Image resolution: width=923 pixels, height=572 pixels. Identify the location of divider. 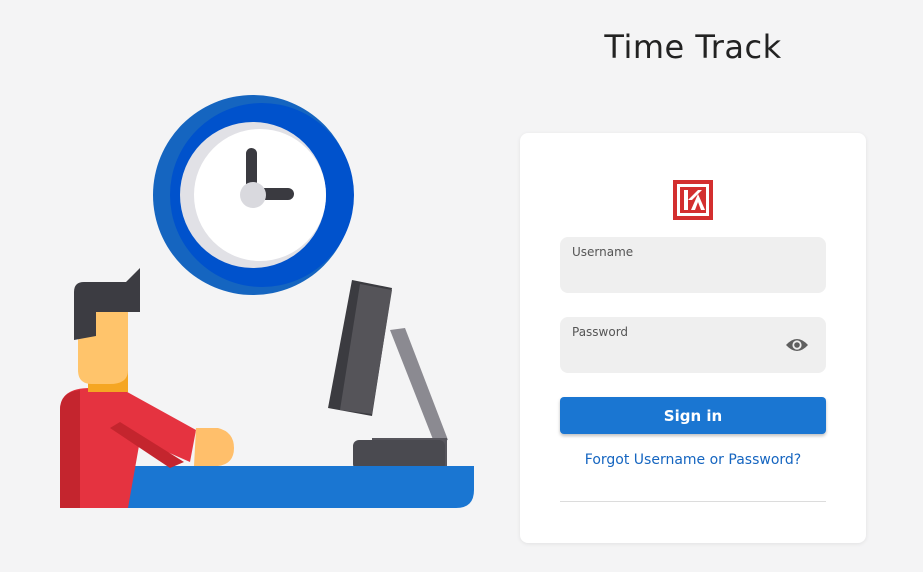
(693, 501).